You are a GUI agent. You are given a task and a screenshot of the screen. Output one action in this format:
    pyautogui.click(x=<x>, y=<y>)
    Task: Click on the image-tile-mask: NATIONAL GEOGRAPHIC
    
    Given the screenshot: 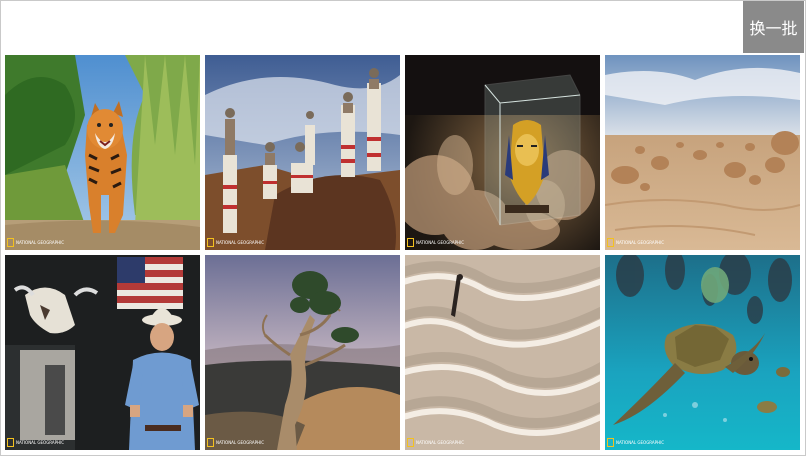 What is the action you would take?
    pyautogui.click(x=502, y=152)
    